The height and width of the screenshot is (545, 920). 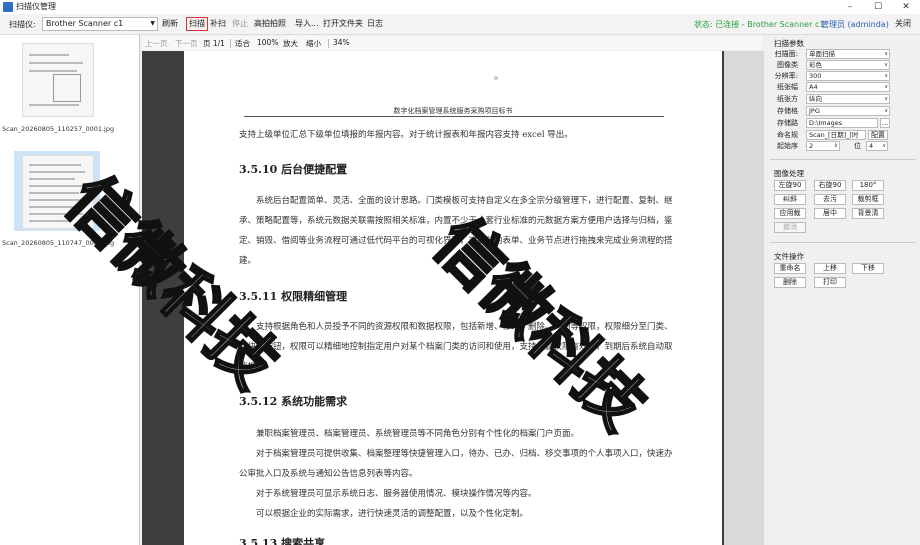 I want to click on denoise-button: 去污, so click(x=830, y=199).